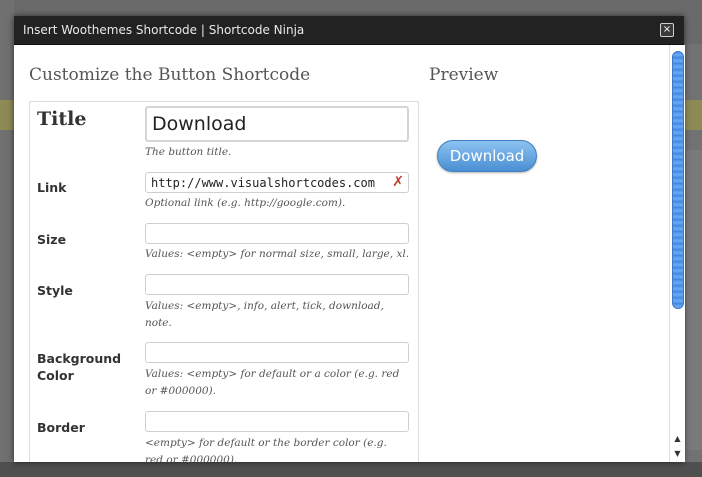 This screenshot has height=477, width=702. Describe the element at coordinates (693, 115) in the screenshot. I see `background-right-notice` at that location.